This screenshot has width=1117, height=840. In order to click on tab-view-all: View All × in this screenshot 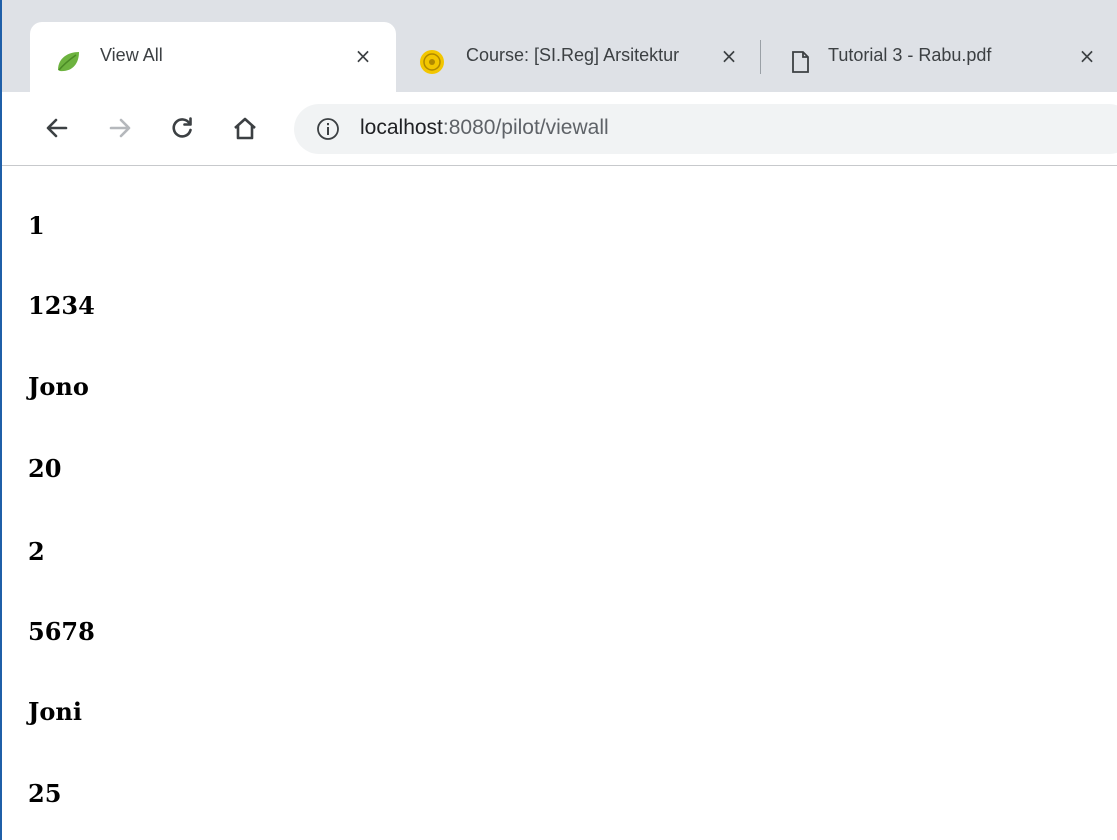, I will do `click(213, 57)`.